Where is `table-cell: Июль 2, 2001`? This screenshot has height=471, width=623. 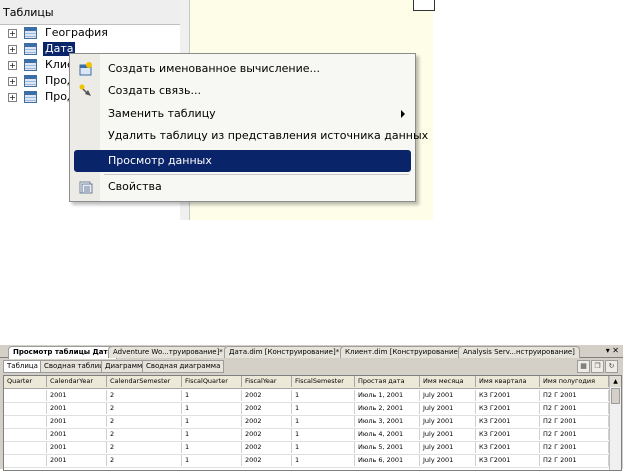
table-cell: Июль 2, 2001 is located at coordinates (387, 408).